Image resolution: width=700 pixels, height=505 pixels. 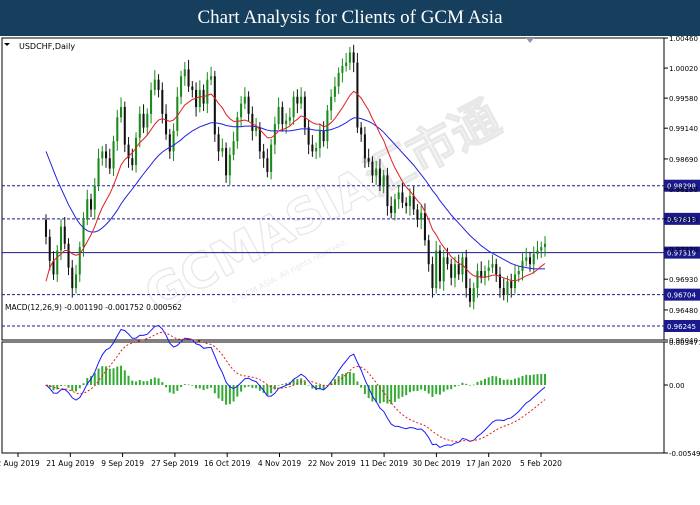 I want to click on x-tick-label: 16 Oct 2019, so click(x=227, y=463).